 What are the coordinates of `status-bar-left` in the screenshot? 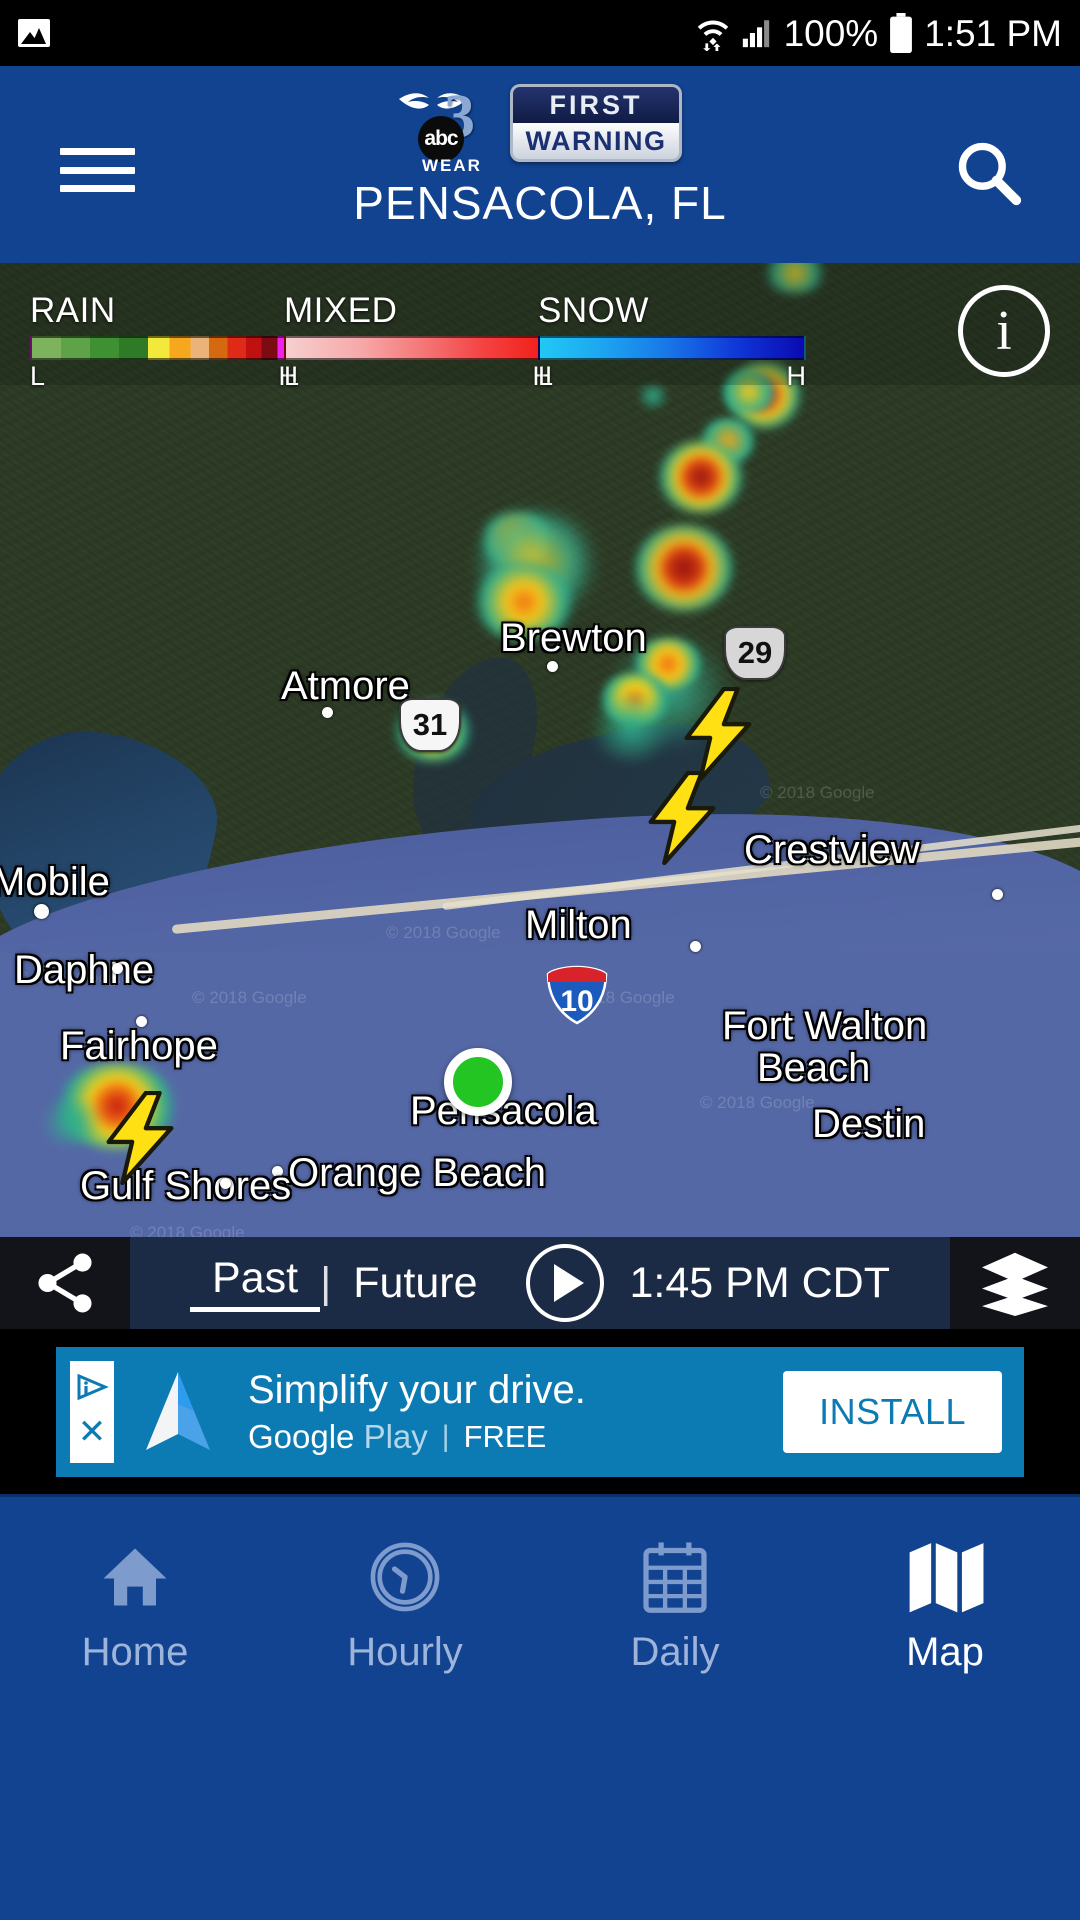 It's located at (34, 33).